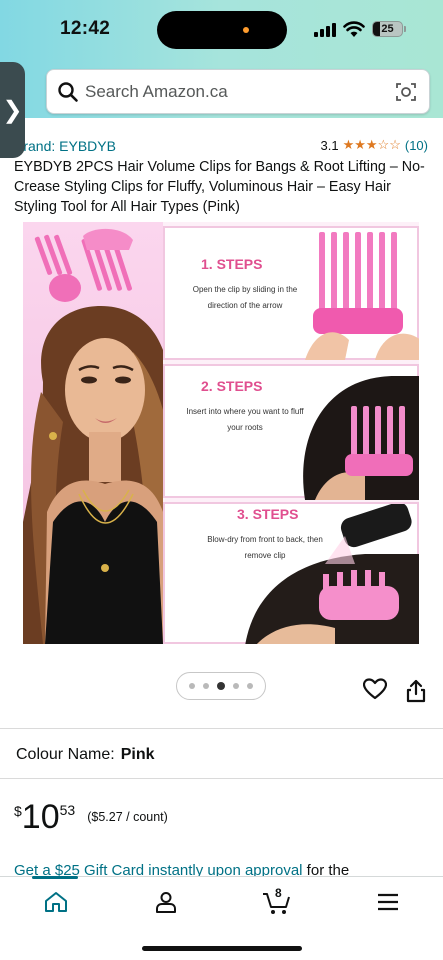 The height and width of the screenshot is (960, 443). I want to click on battery-icon: 25, so click(387, 29).